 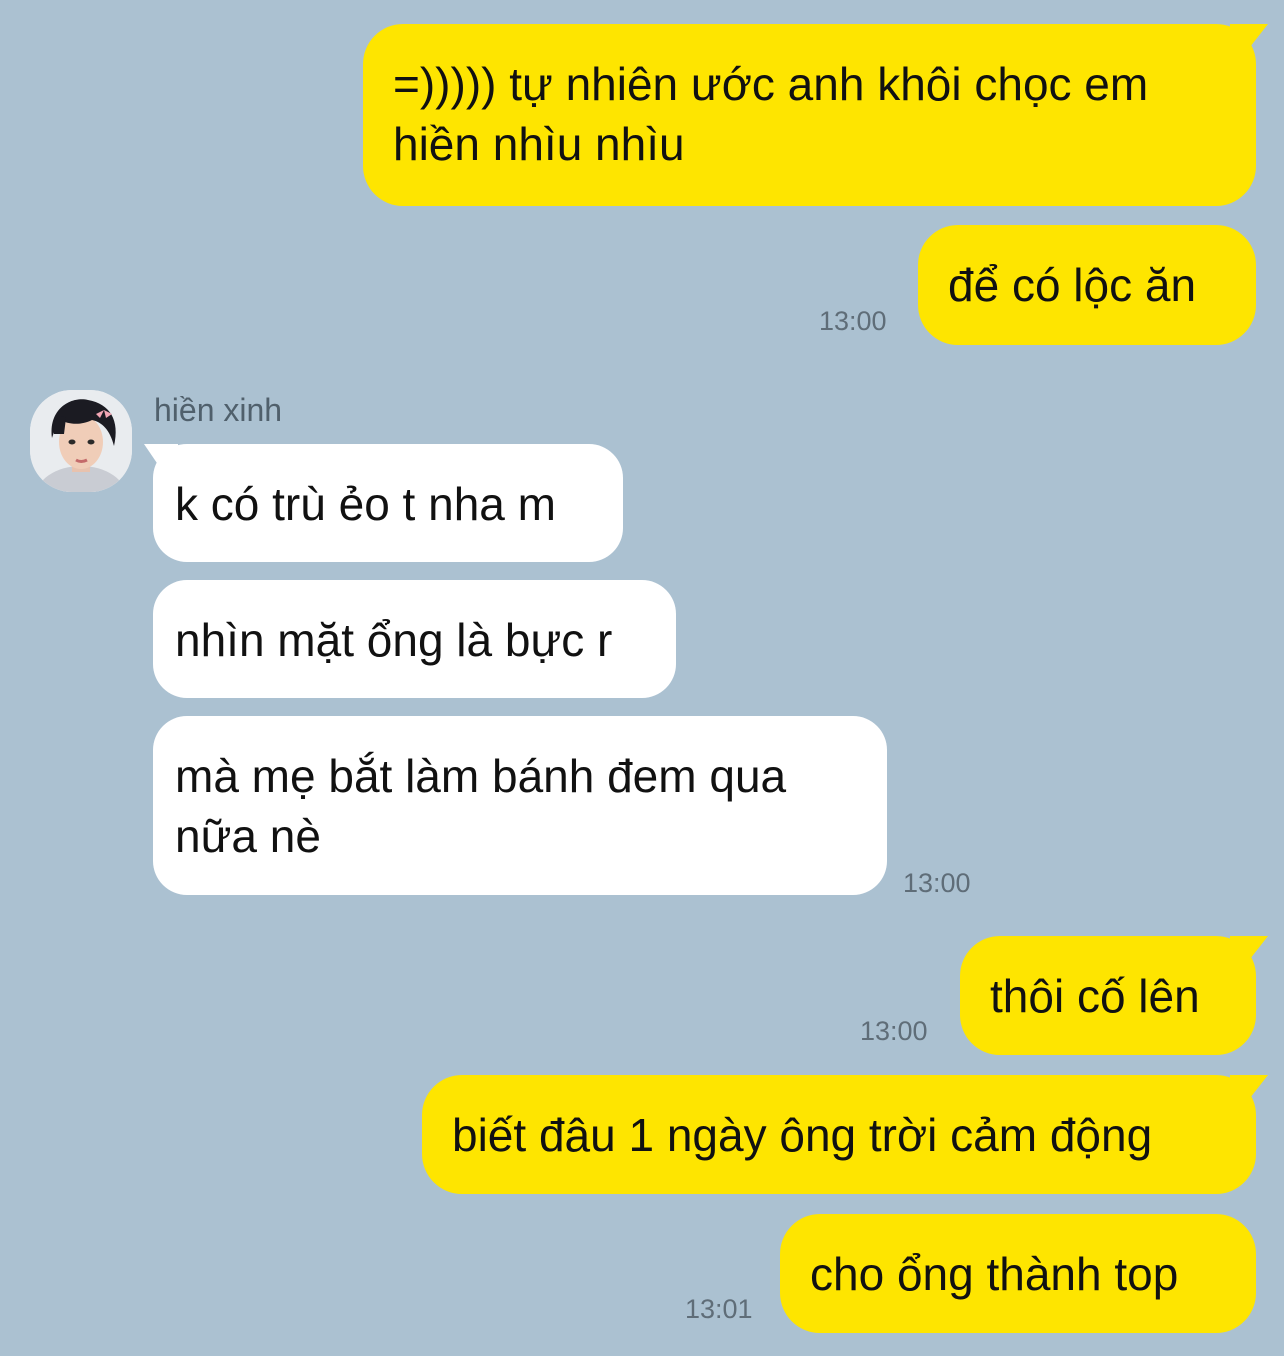 What do you see at coordinates (1095, 996) in the screenshot?
I see `message-text: thôi cố lên` at bounding box center [1095, 996].